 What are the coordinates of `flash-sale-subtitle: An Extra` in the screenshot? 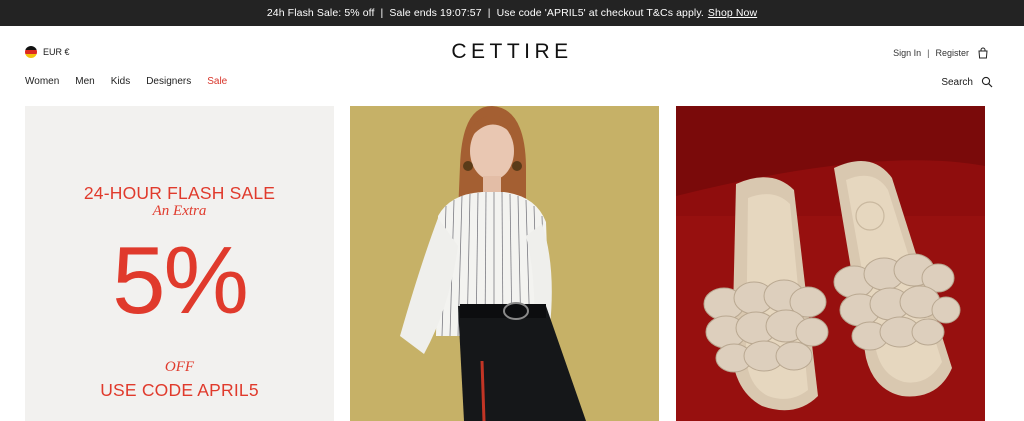 It's located at (179, 211).